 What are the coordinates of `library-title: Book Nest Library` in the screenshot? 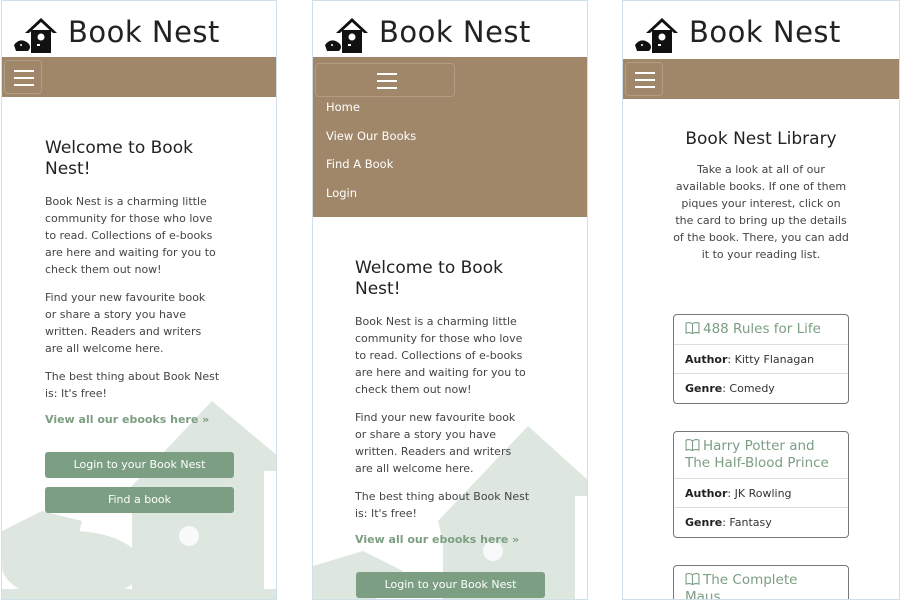 It's located at (761, 139).